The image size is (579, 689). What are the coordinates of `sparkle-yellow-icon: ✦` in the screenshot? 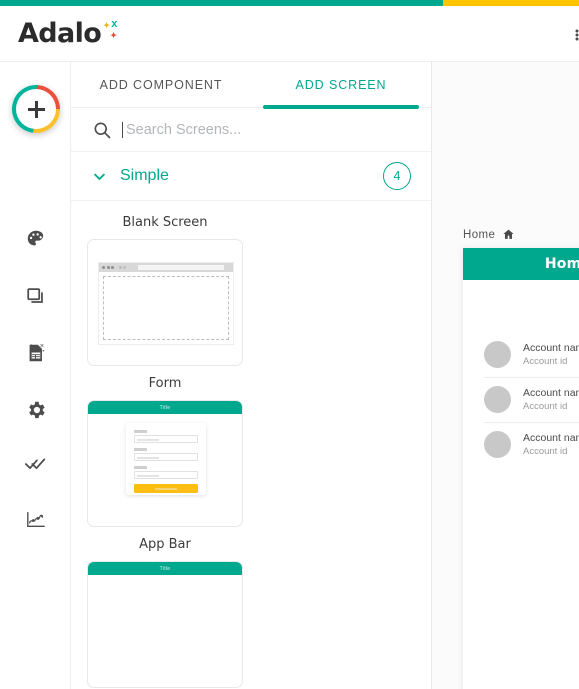 It's located at (106, 25).